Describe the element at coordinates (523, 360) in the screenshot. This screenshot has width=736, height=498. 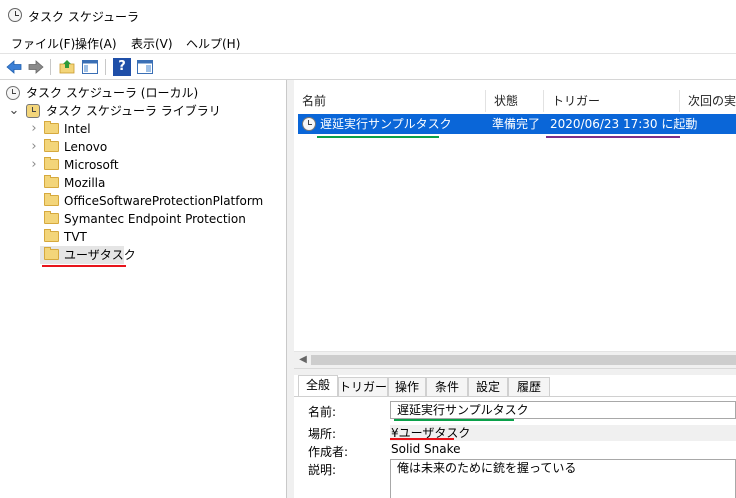
I see `scrollbar-thumb` at that location.